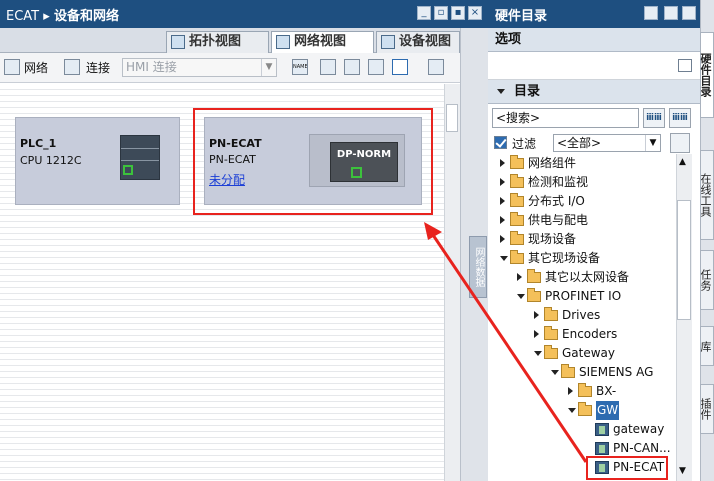 The image size is (714, 481). Describe the element at coordinates (685, 65) in the screenshot. I see `options-toggle-icon` at that location.